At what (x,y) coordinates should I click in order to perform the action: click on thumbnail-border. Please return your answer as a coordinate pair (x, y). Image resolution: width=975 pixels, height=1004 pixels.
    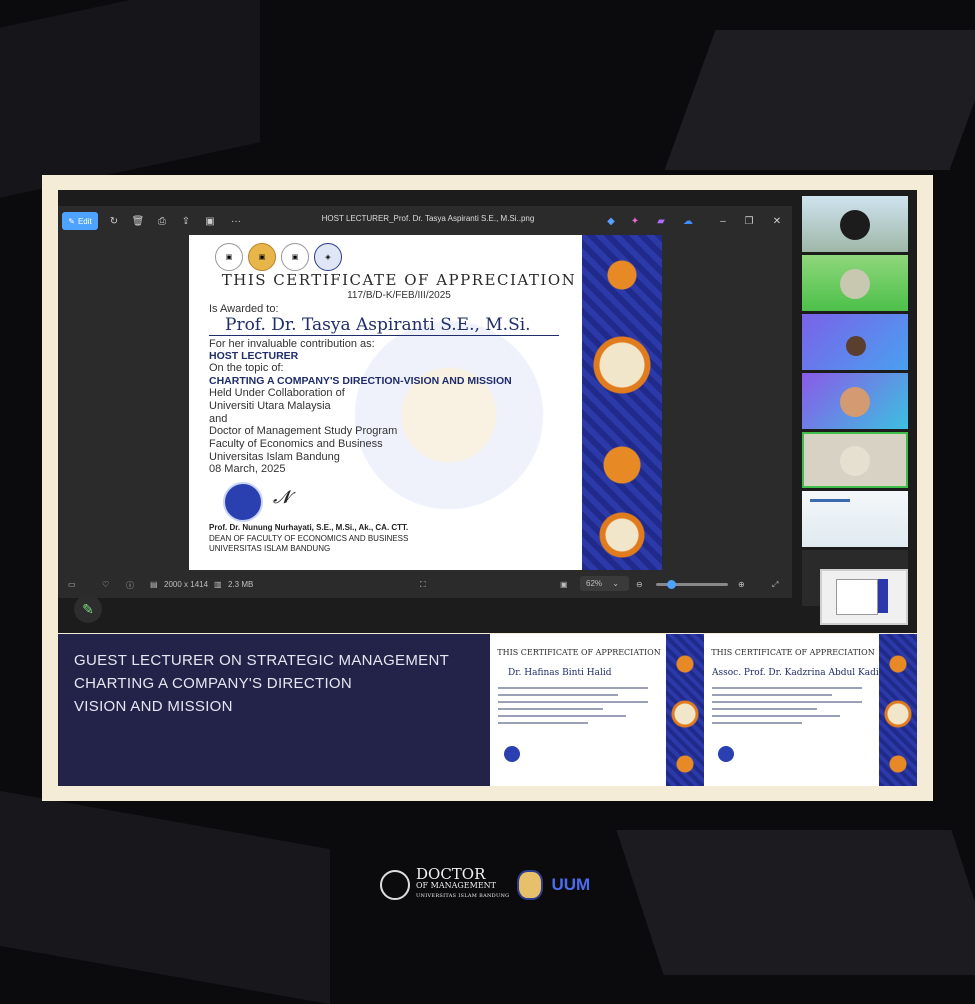
    Looking at the image, I should click on (883, 596).